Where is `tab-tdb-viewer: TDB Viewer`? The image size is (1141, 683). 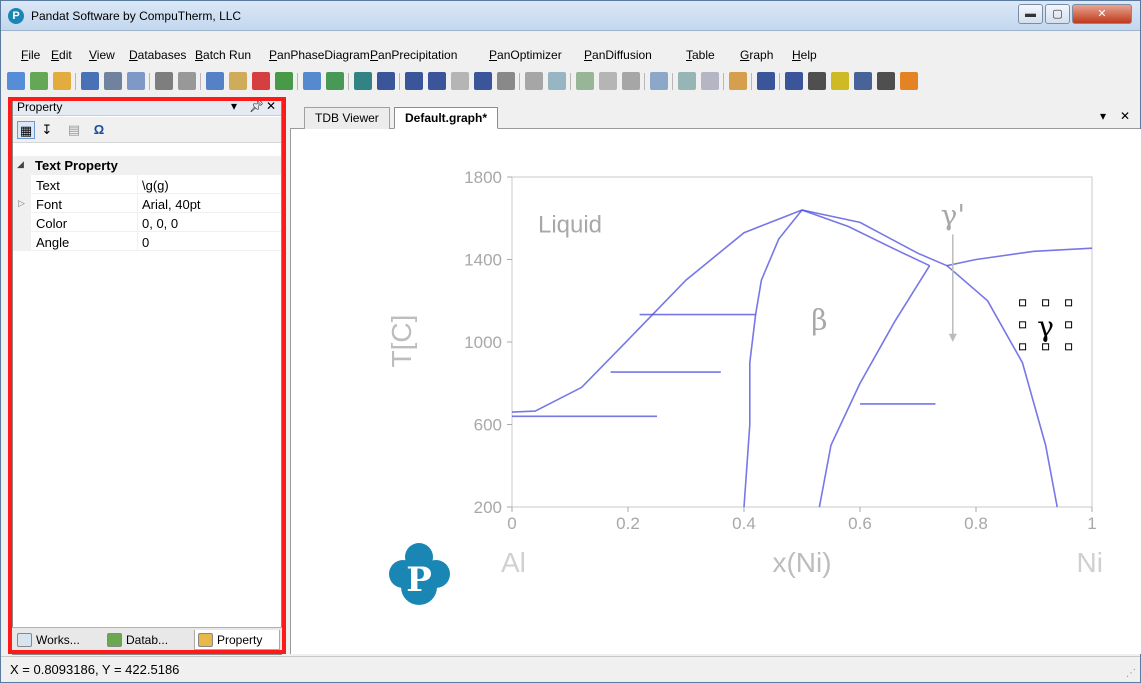
tab-tdb-viewer: TDB Viewer is located at coordinates (347, 118).